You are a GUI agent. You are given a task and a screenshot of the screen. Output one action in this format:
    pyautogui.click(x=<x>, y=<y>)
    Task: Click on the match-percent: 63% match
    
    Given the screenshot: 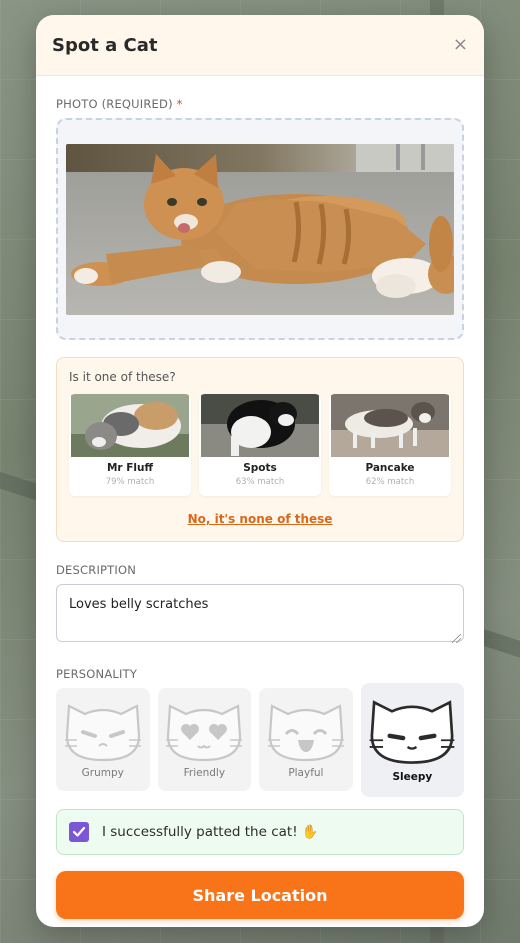 What is the action you would take?
    pyautogui.click(x=260, y=482)
    